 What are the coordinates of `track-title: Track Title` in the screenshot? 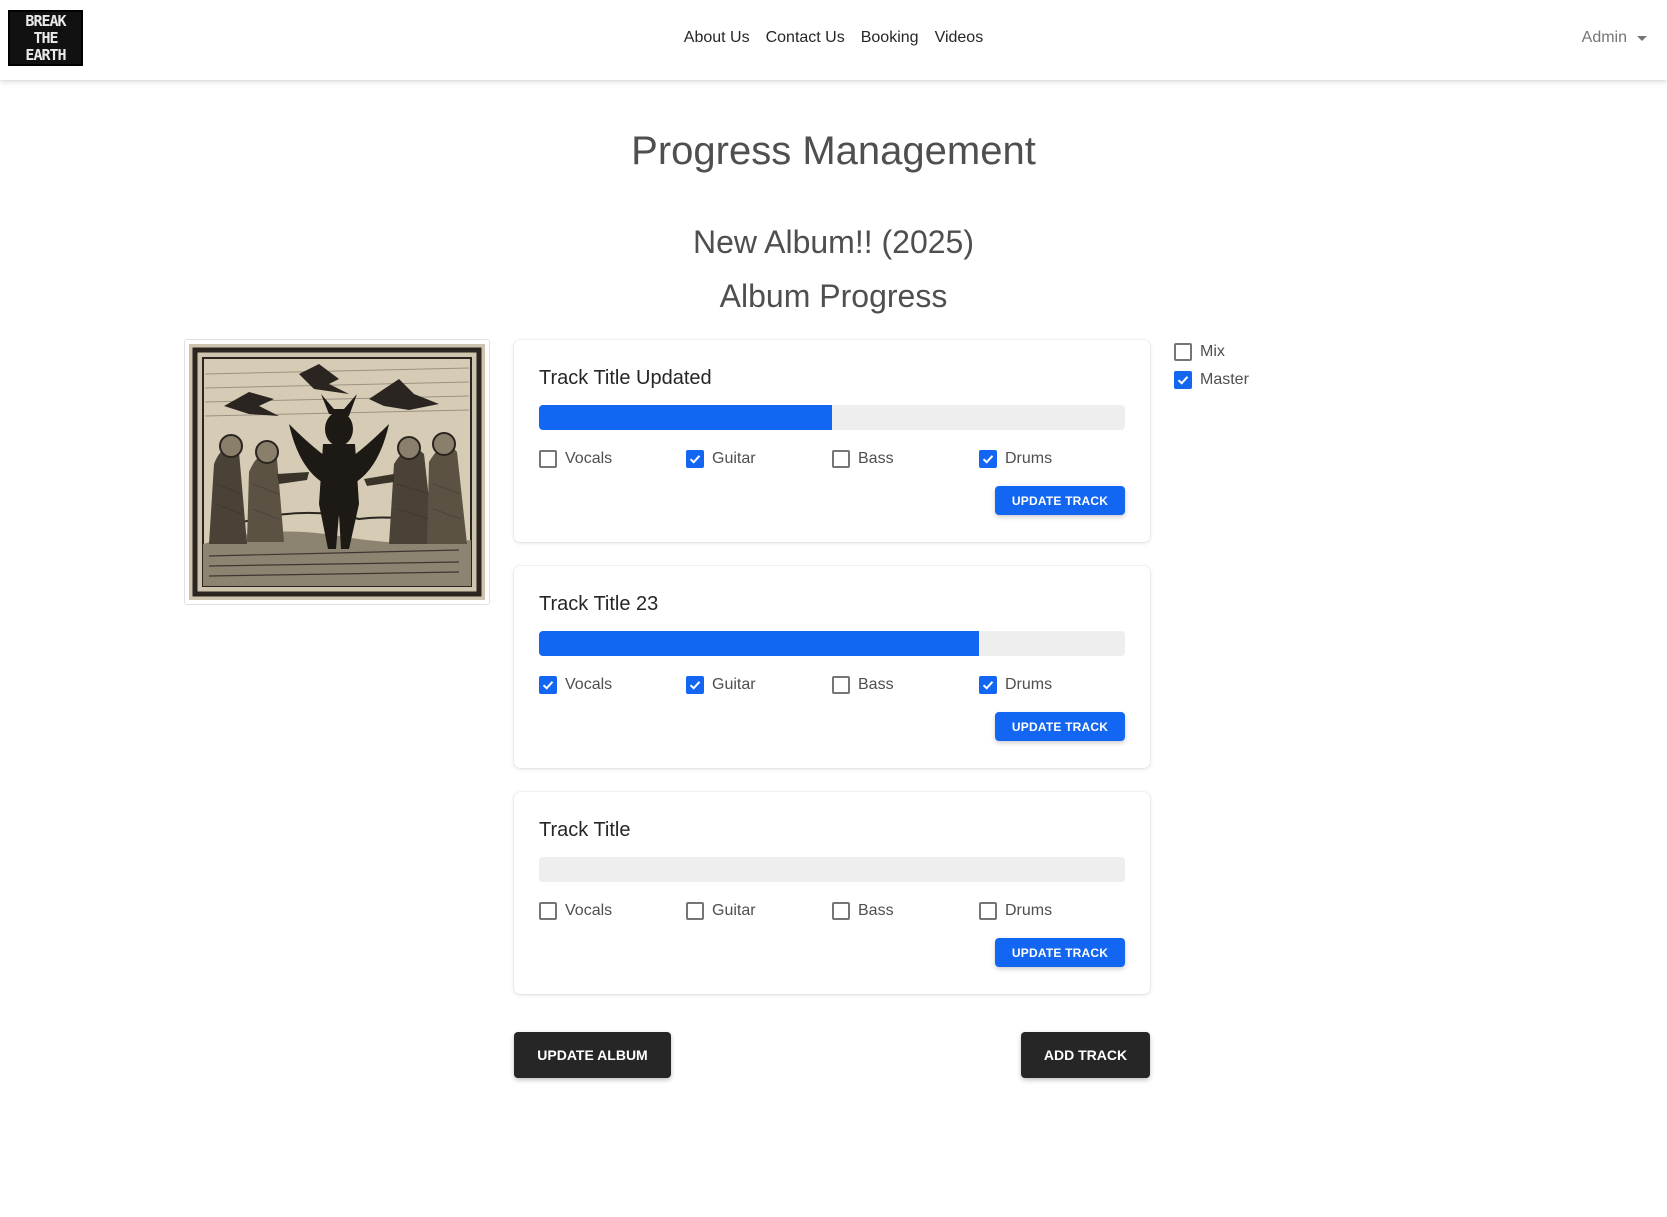 It's located at (585, 830).